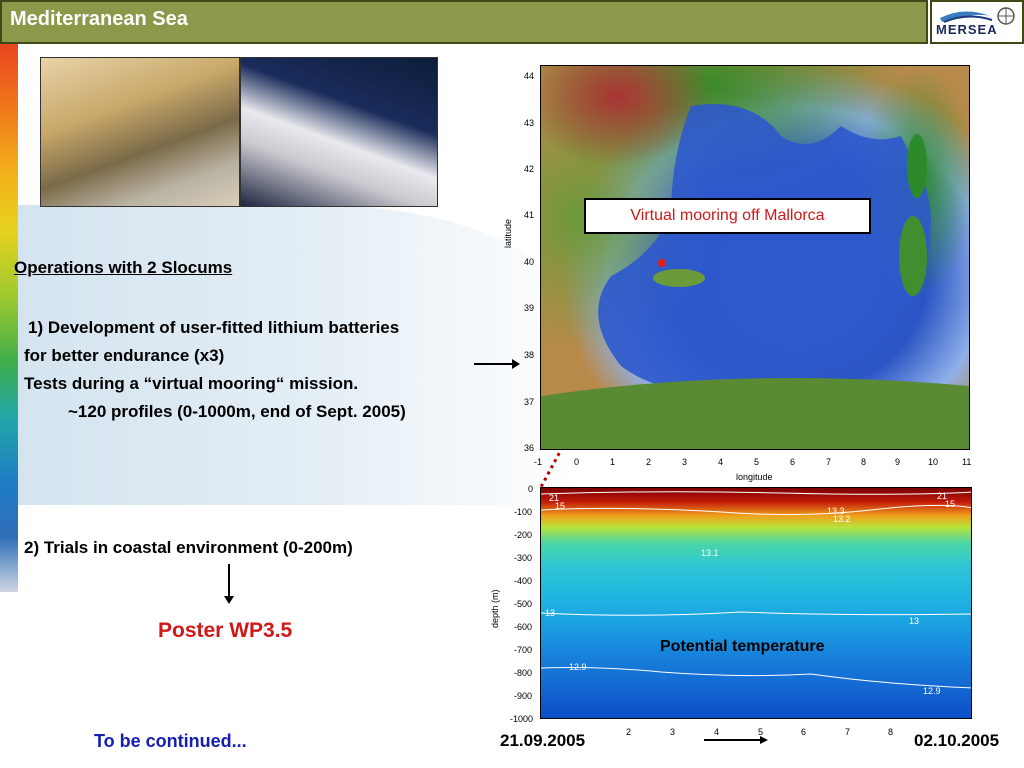 The image size is (1024, 768). What do you see at coordinates (543, 740) in the screenshot?
I see `start-date: 21.09.2005` at bounding box center [543, 740].